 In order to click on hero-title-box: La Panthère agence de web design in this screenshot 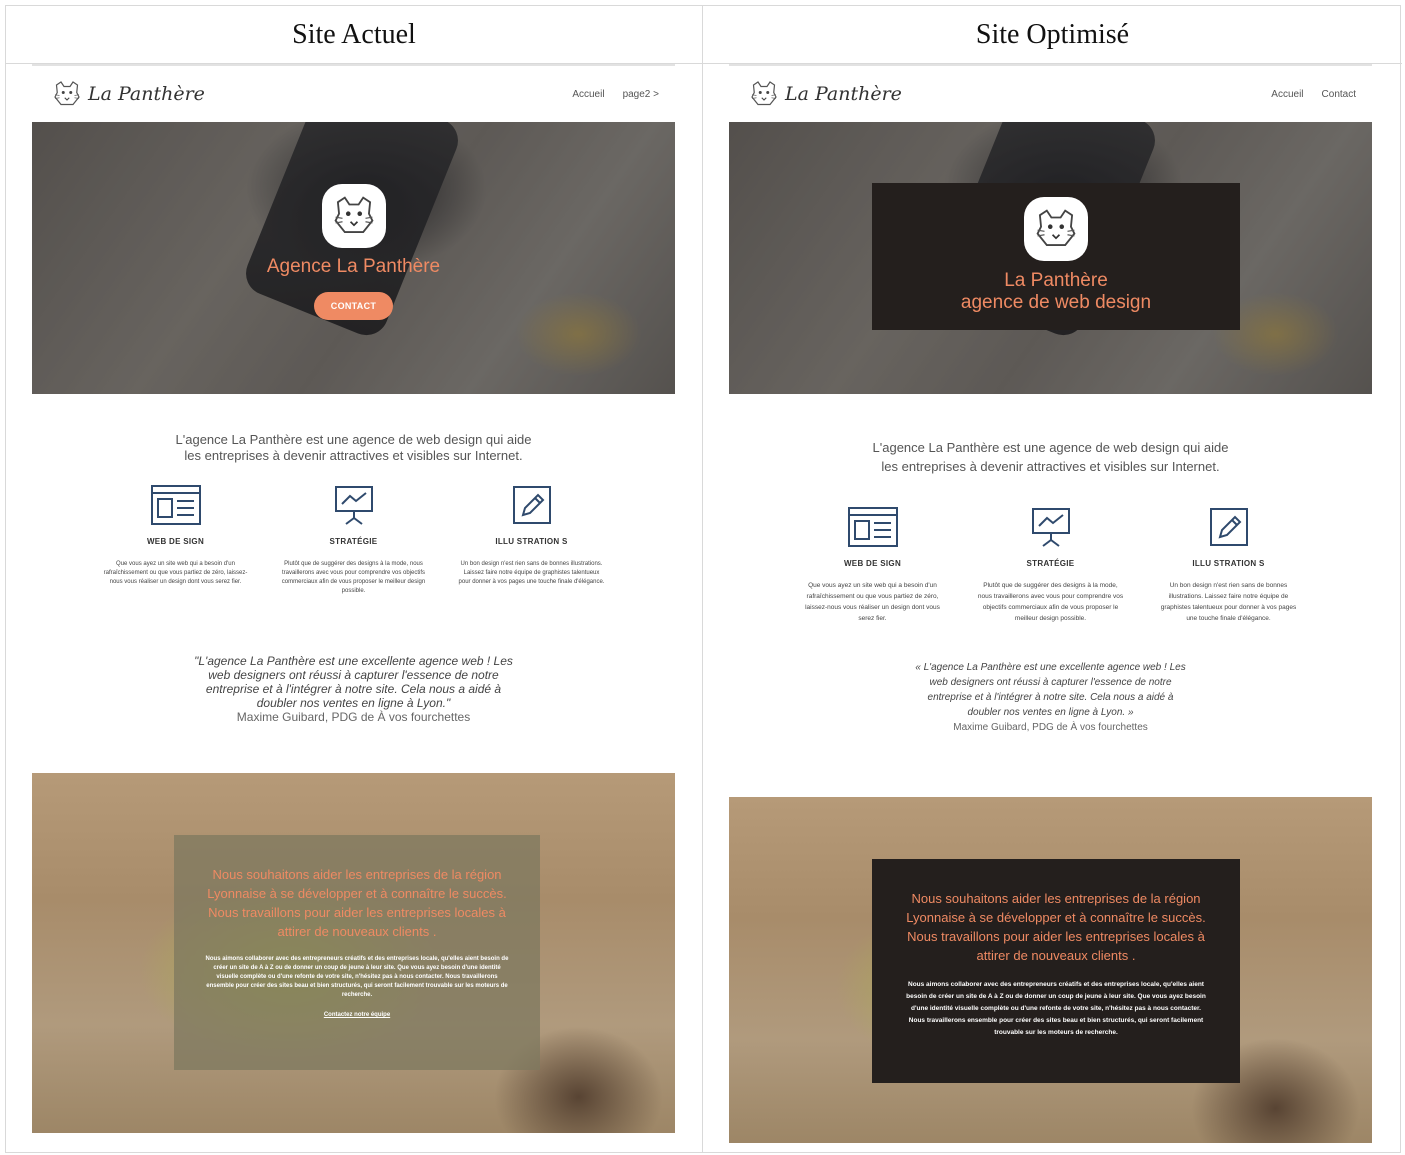, I will do `click(1056, 256)`.